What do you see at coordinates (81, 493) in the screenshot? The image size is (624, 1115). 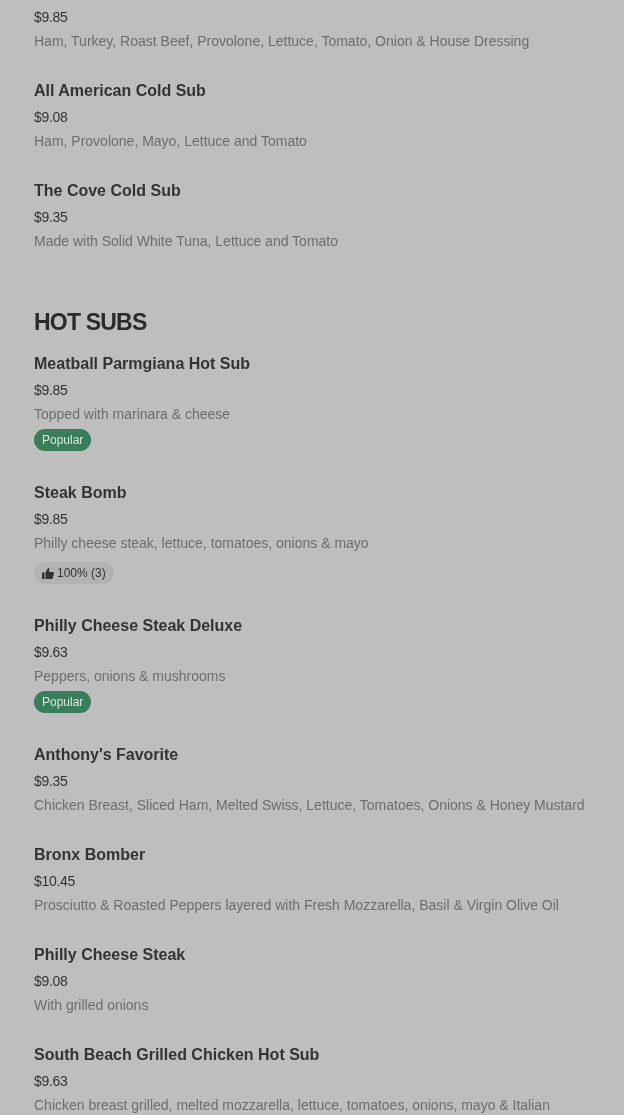 I see `item-name: Steak Bomb` at bounding box center [81, 493].